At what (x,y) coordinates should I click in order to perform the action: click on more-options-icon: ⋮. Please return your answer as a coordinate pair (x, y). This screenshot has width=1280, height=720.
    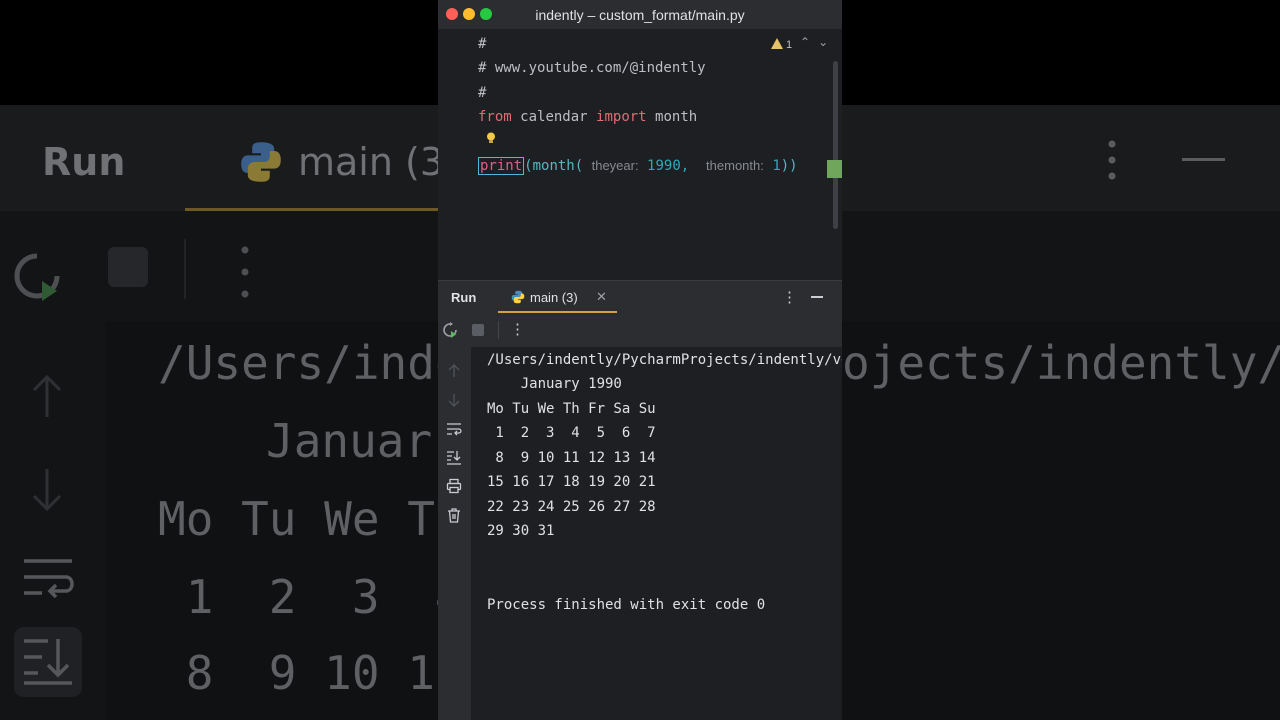
    Looking at the image, I should click on (789, 297).